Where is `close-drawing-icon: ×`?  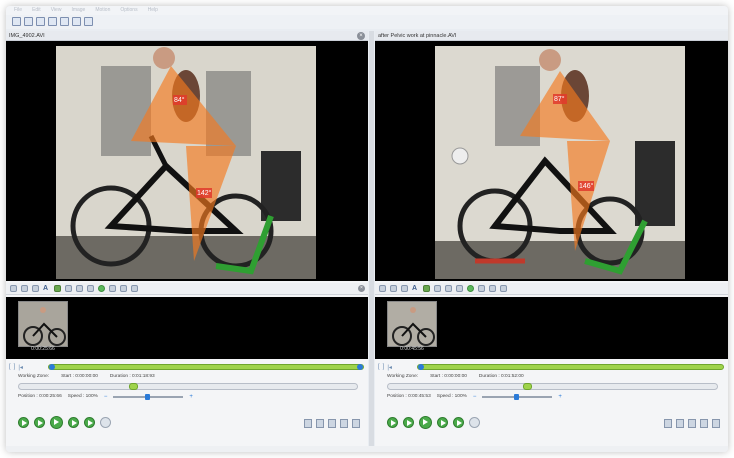
close-drawing-icon: × is located at coordinates (361, 288).